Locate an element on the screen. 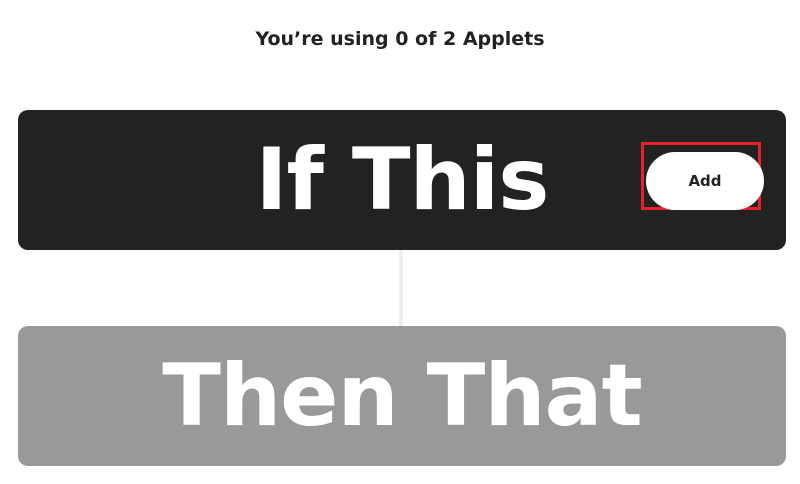 The image size is (800, 484). add-trigger-button: Add is located at coordinates (705, 181).